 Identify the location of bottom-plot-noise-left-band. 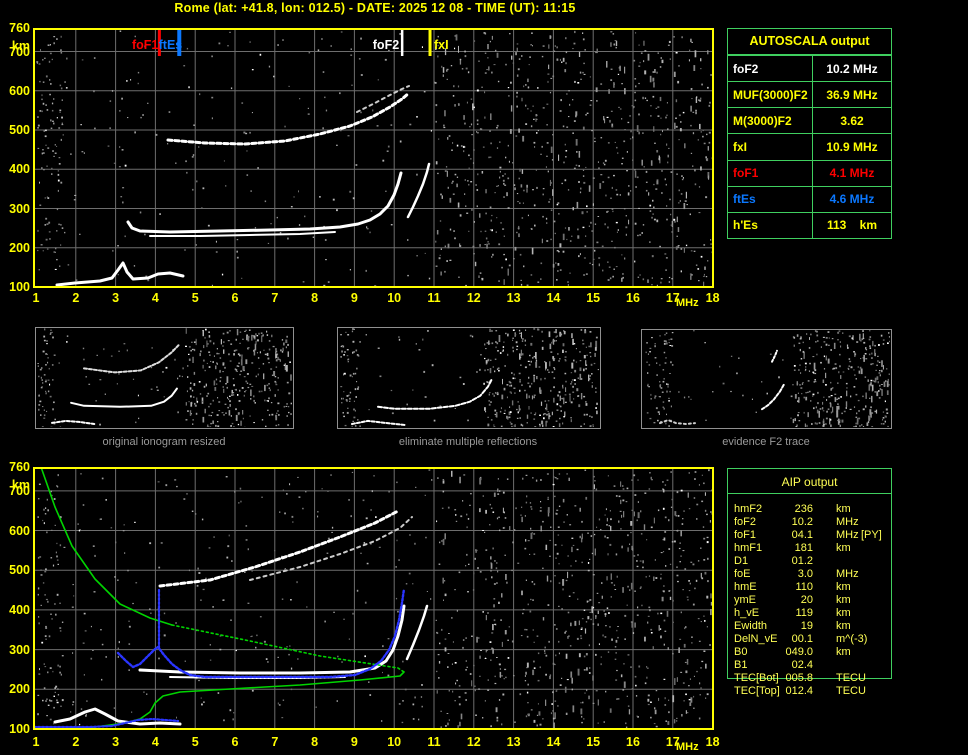
(50, 599).